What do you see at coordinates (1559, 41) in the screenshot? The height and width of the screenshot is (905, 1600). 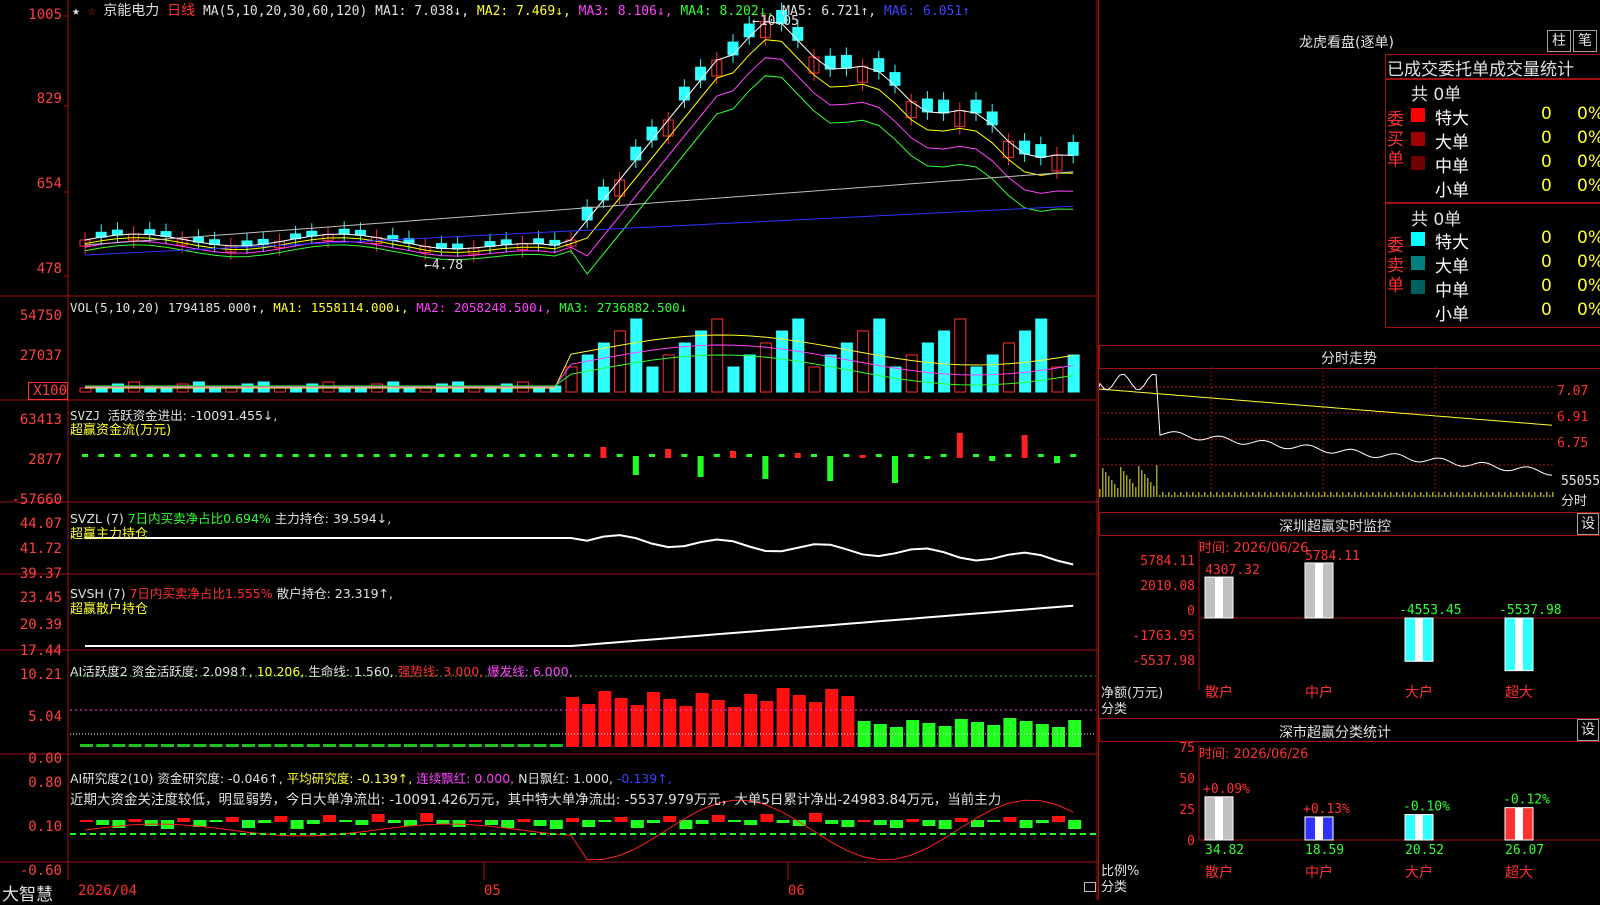 I see `lhb-bar-button: 柱` at bounding box center [1559, 41].